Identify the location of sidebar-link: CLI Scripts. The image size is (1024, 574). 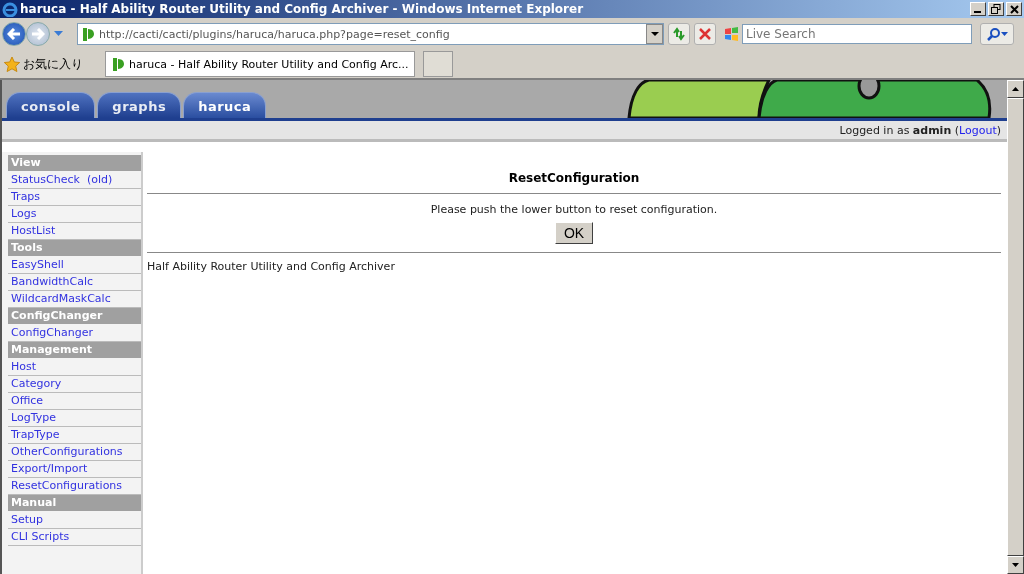
(74, 537).